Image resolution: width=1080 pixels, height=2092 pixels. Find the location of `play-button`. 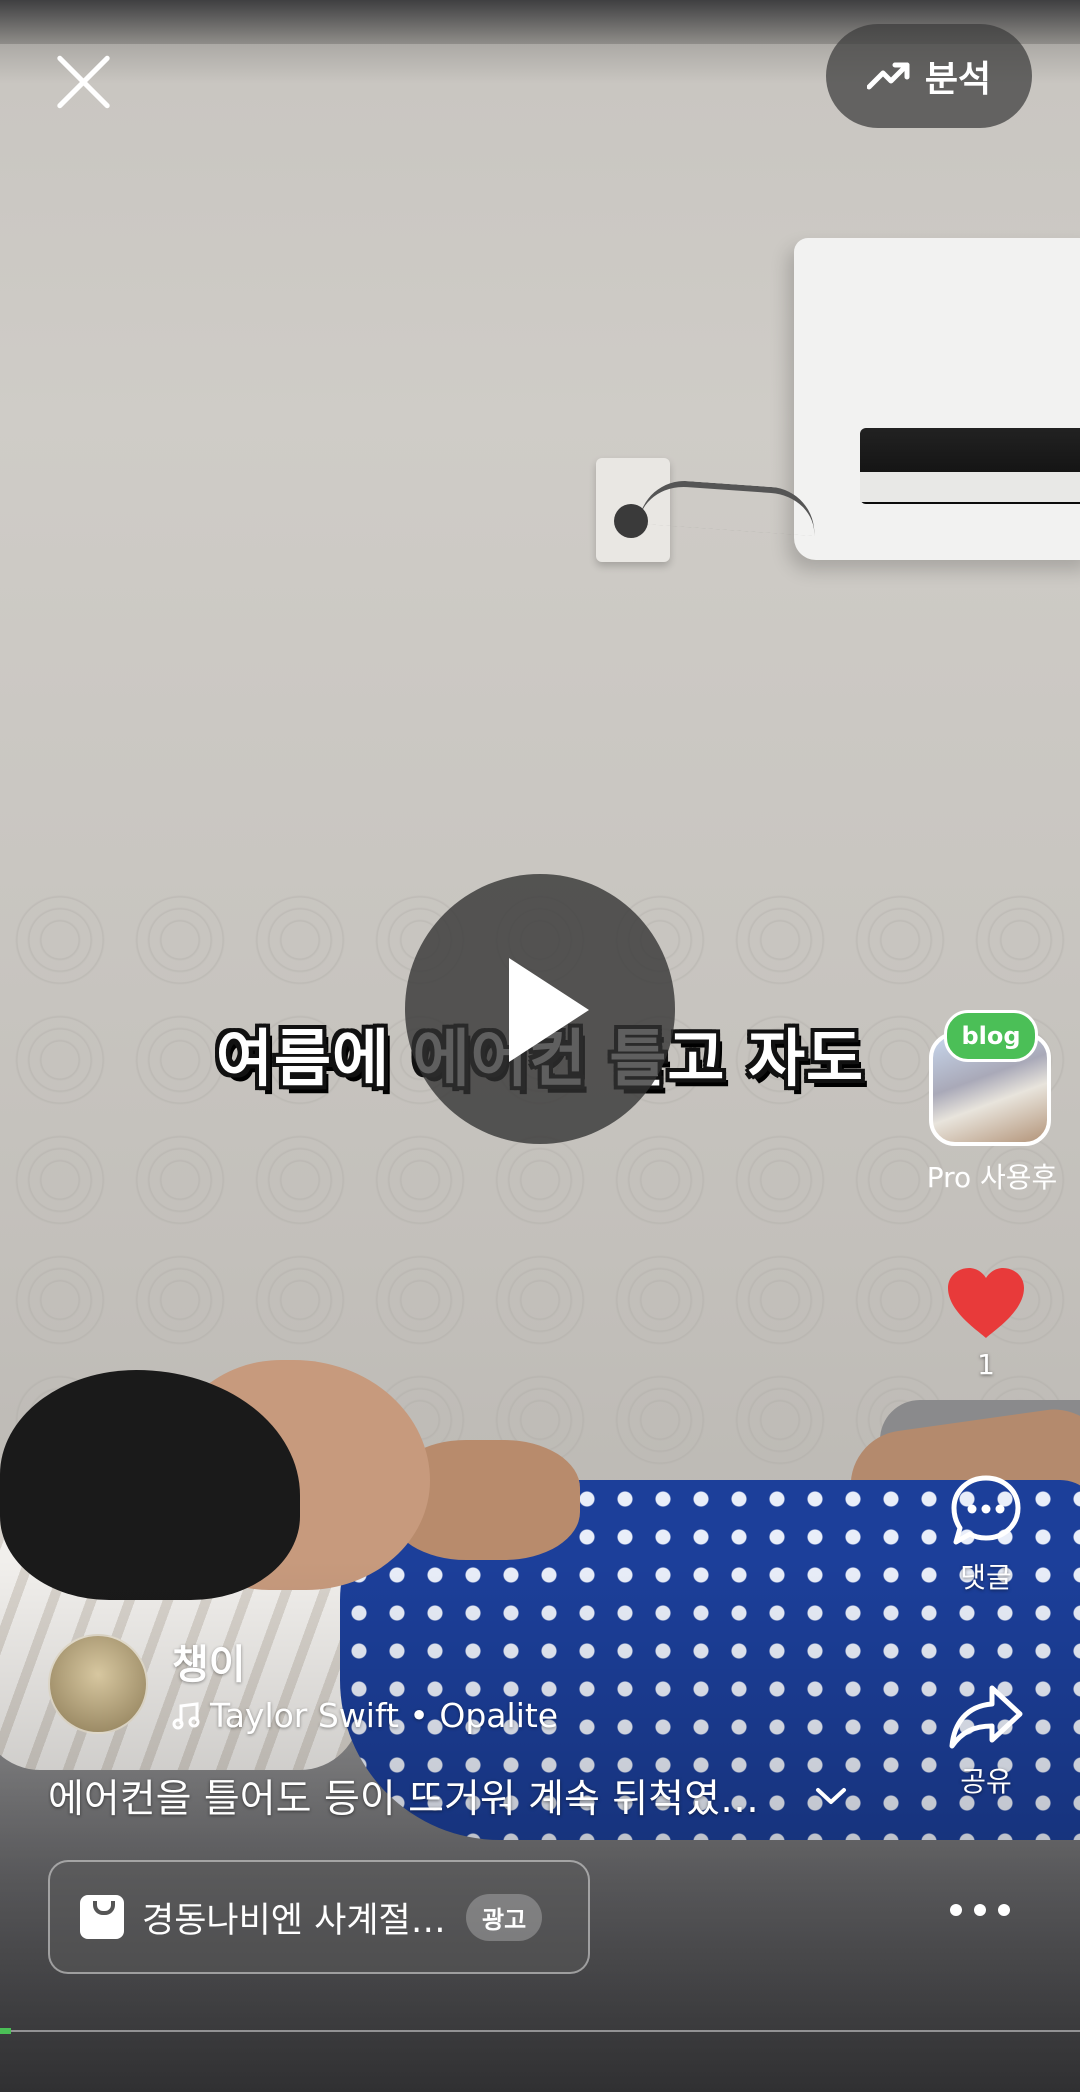

play-button is located at coordinates (540, 1009).